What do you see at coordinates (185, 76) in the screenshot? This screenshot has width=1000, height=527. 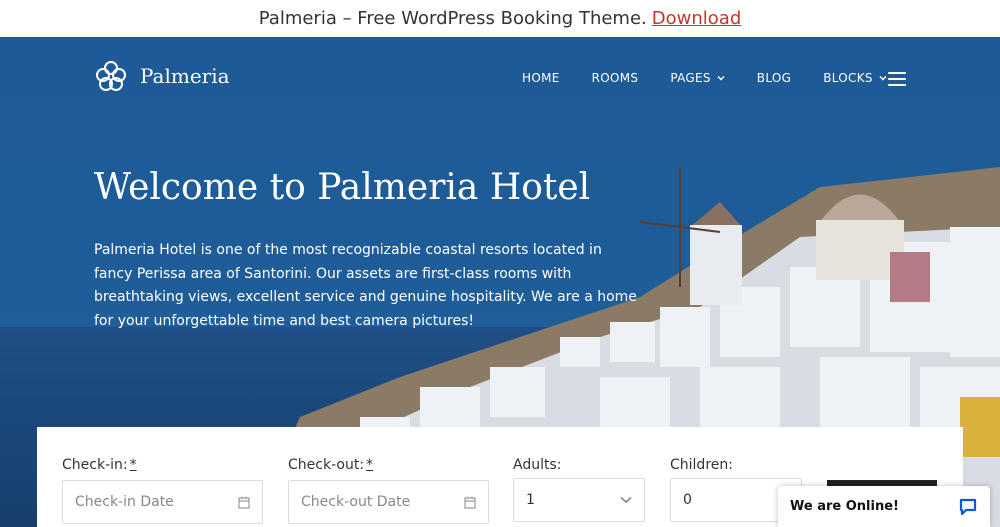 I see `brand-name: Palmeria` at bounding box center [185, 76].